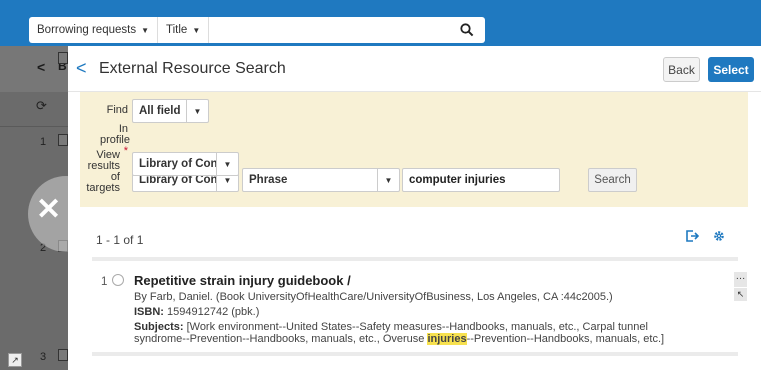 This screenshot has width=761, height=370. What do you see at coordinates (467, 30) in the screenshot?
I see `search-icon` at bounding box center [467, 30].